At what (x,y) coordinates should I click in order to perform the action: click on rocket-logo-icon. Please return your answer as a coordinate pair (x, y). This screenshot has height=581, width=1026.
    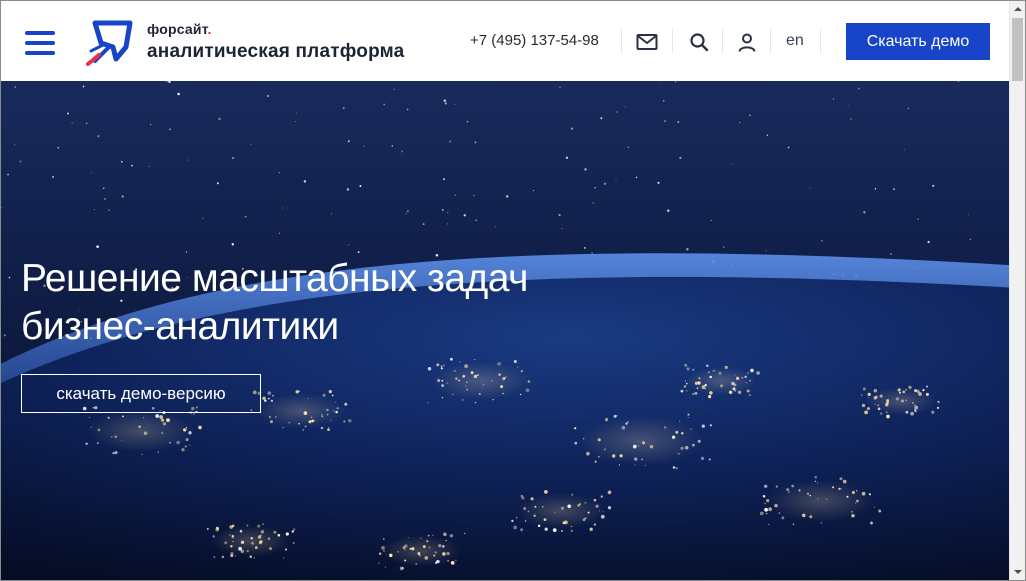
    Looking at the image, I should click on (108, 42).